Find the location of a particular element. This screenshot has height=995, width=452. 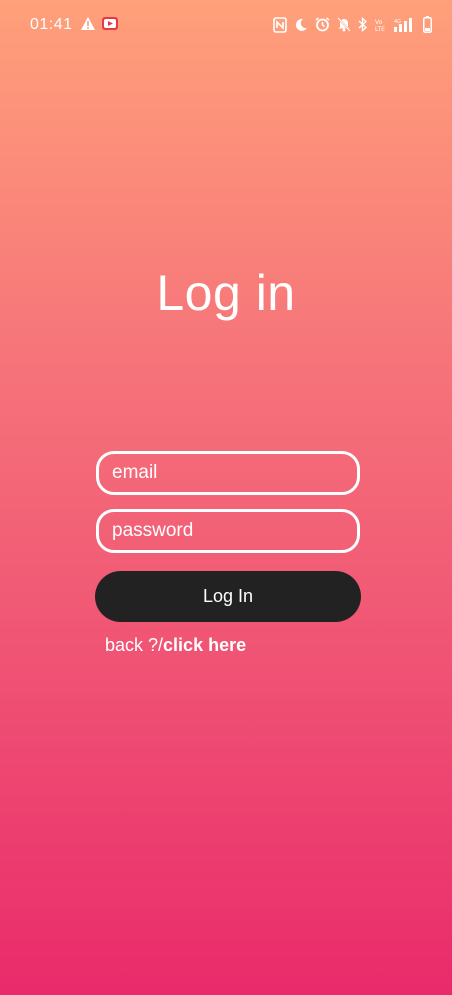

nfc-icon is located at coordinates (280, 24).